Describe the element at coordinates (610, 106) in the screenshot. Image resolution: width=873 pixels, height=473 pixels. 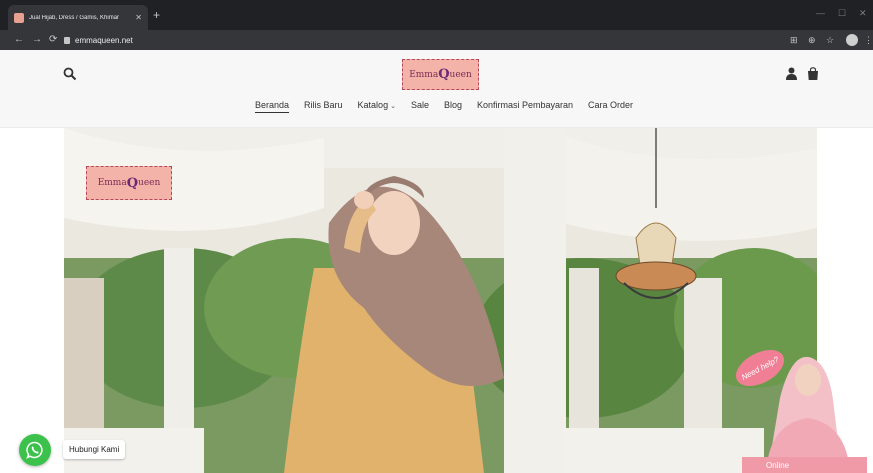
I see `nav-cara-order: Cara Order` at that location.